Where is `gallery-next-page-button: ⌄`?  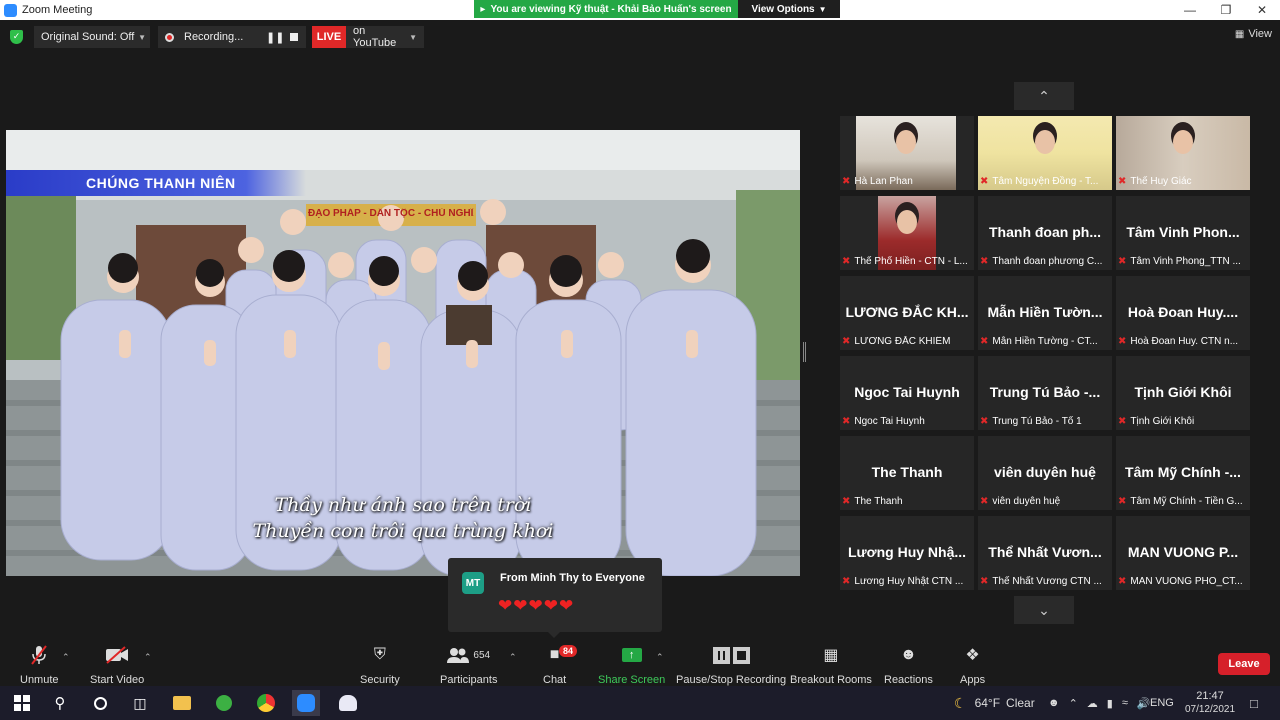
gallery-next-page-button: ⌄ is located at coordinates (1044, 610).